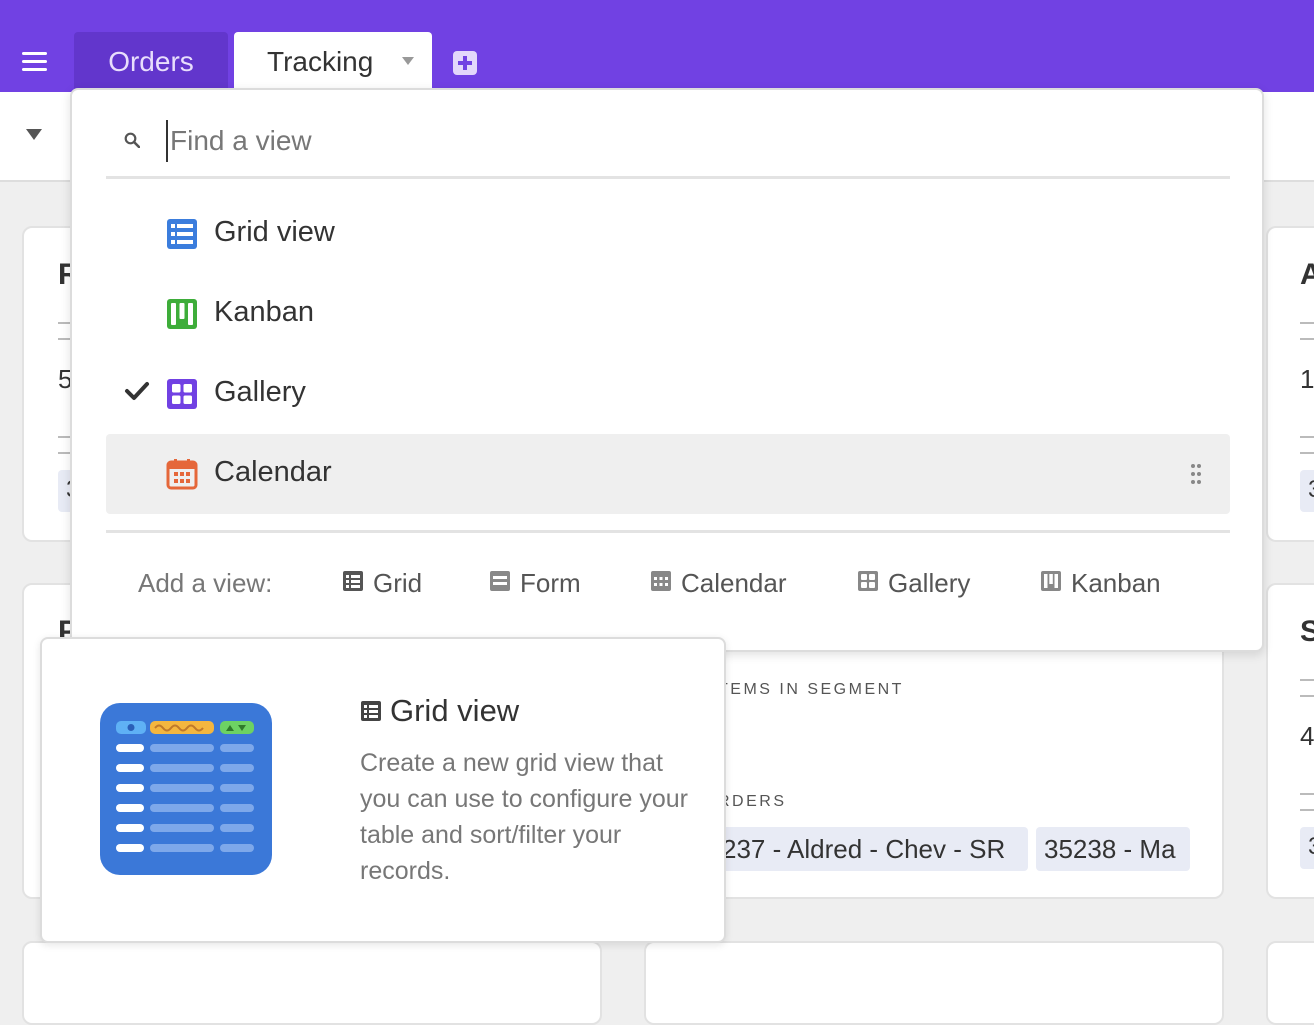 This screenshot has height=1025, width=1314. I want to click on view-item-gallery: Gallery, so click(668, 394).